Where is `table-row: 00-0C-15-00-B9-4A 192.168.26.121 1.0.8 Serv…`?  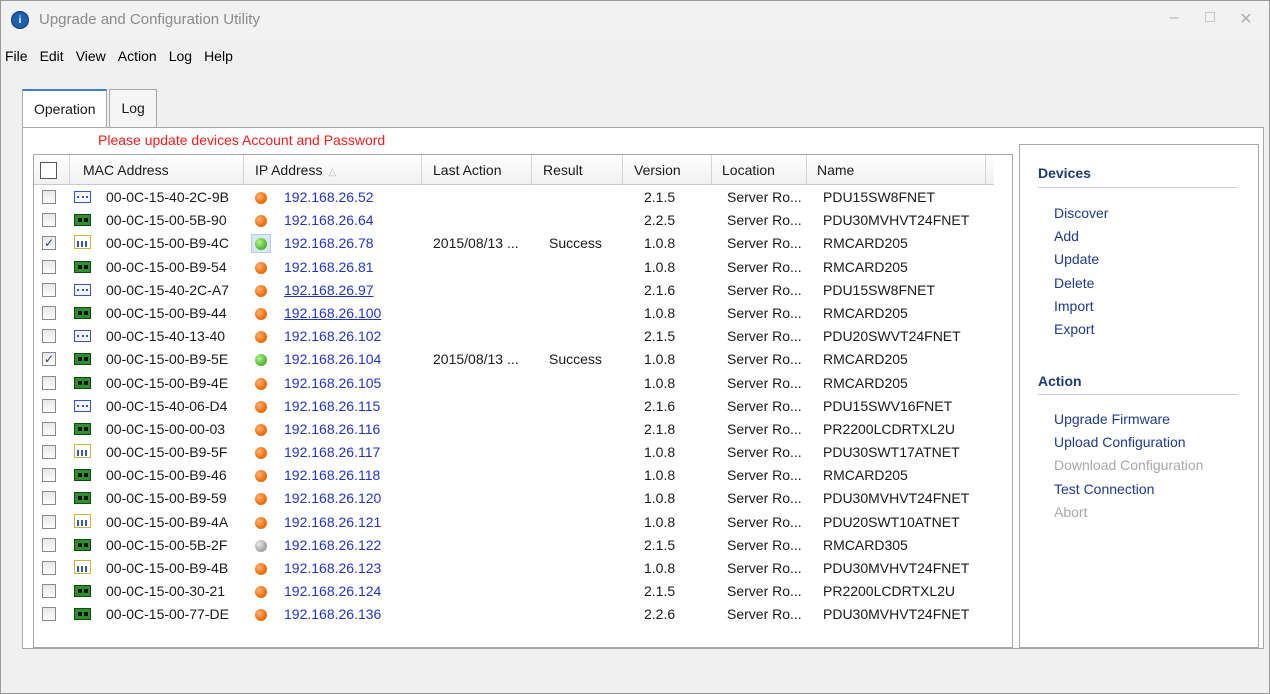
table-row: 00-0C-15-00-B9-4A 192.168.26.121 1.0.8 Serv… is located at coordinates (514, 522).